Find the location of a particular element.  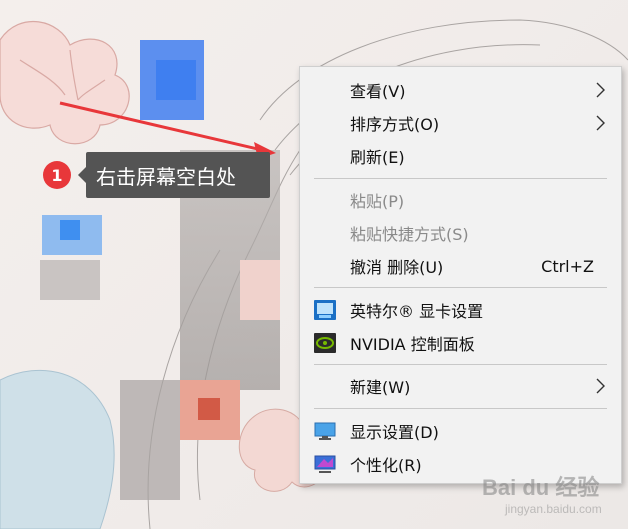

menu-item-label: NVIDIA 控制面板 is located at coordinates (412, 344).